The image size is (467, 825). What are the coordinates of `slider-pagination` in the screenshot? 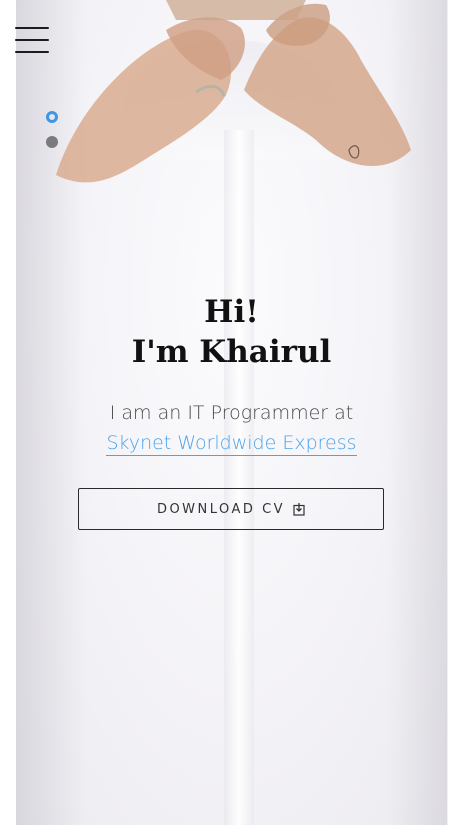 It's located at (53, 136).